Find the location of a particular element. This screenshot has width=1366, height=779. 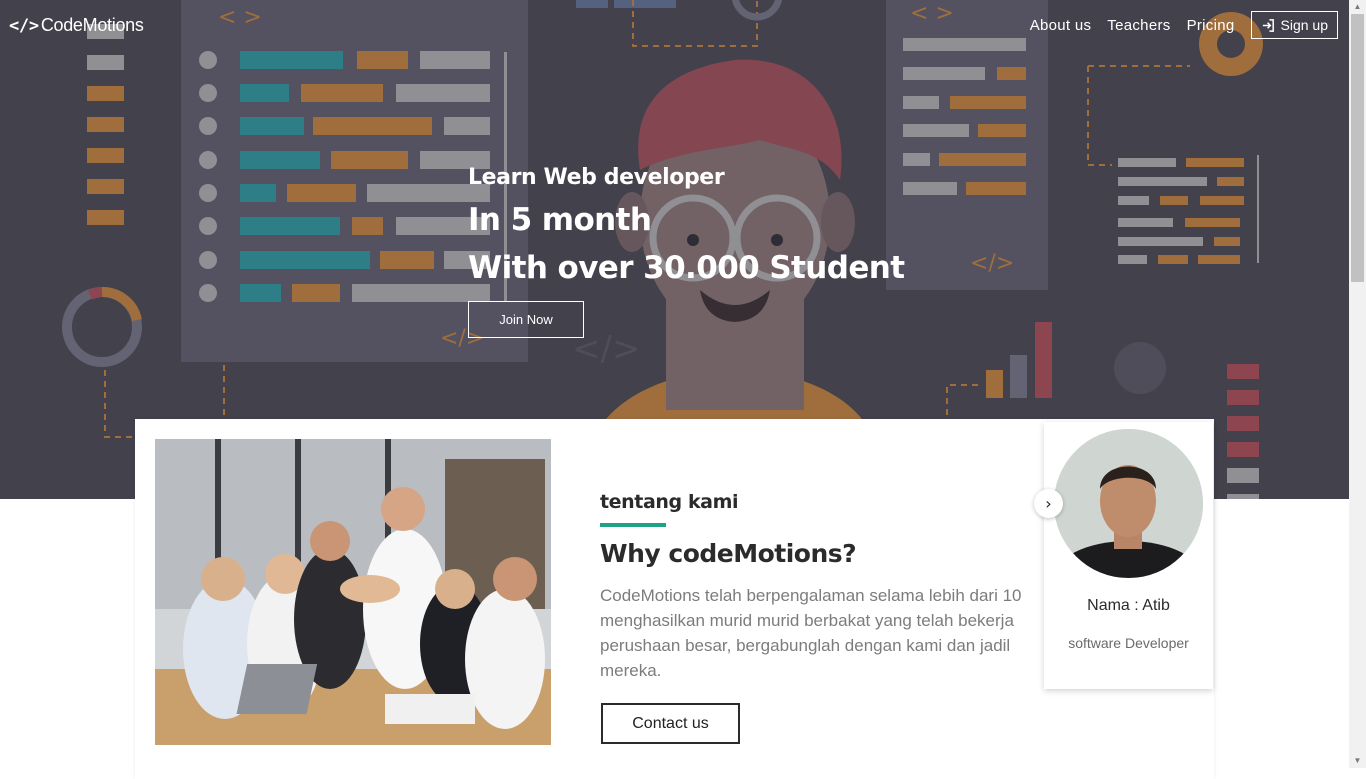

teacher-card: Nama : Atib software Developer is located at coordinates (1128, 555).